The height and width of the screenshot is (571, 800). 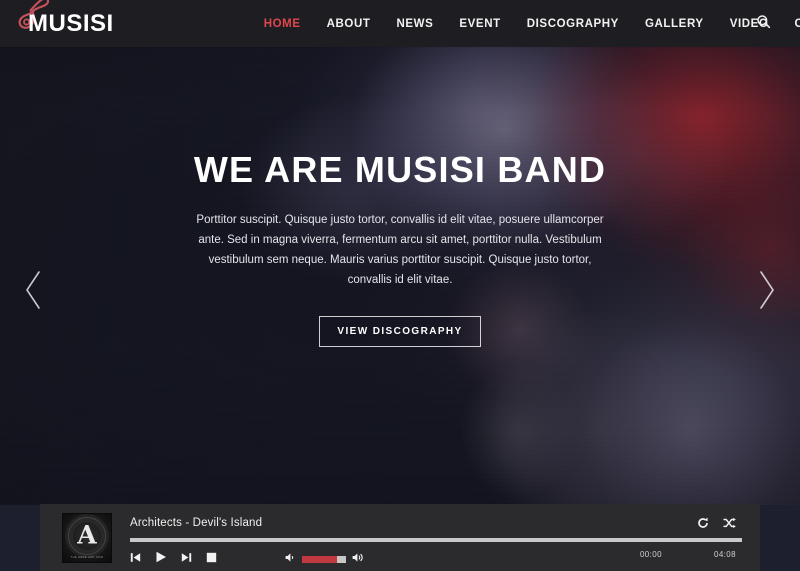 I want to click on slider-next-button, so click(x=767, y=292).